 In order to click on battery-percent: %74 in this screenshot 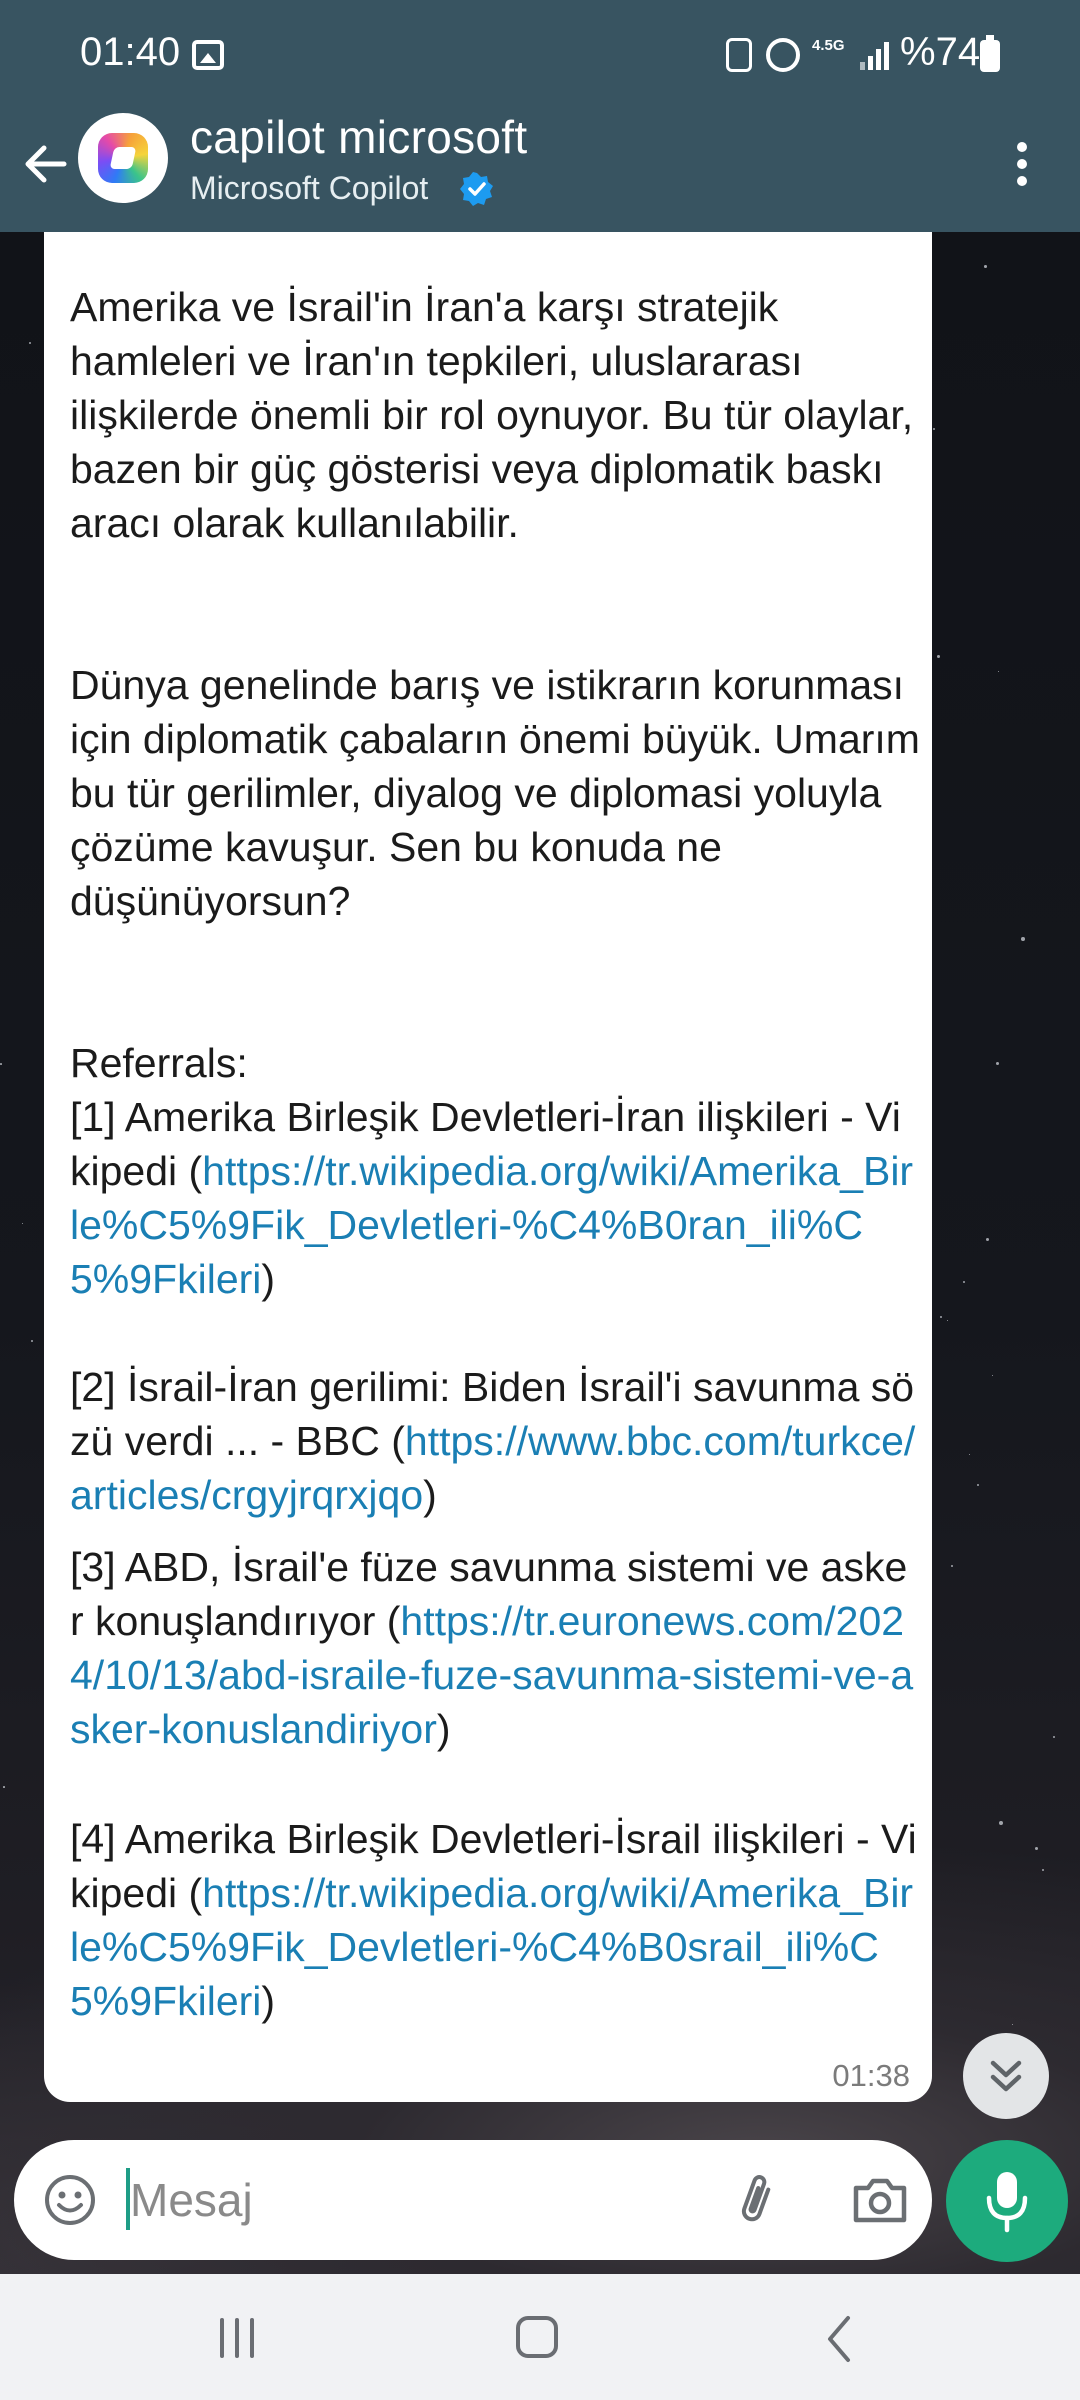, I will do `click(940, 52)`.